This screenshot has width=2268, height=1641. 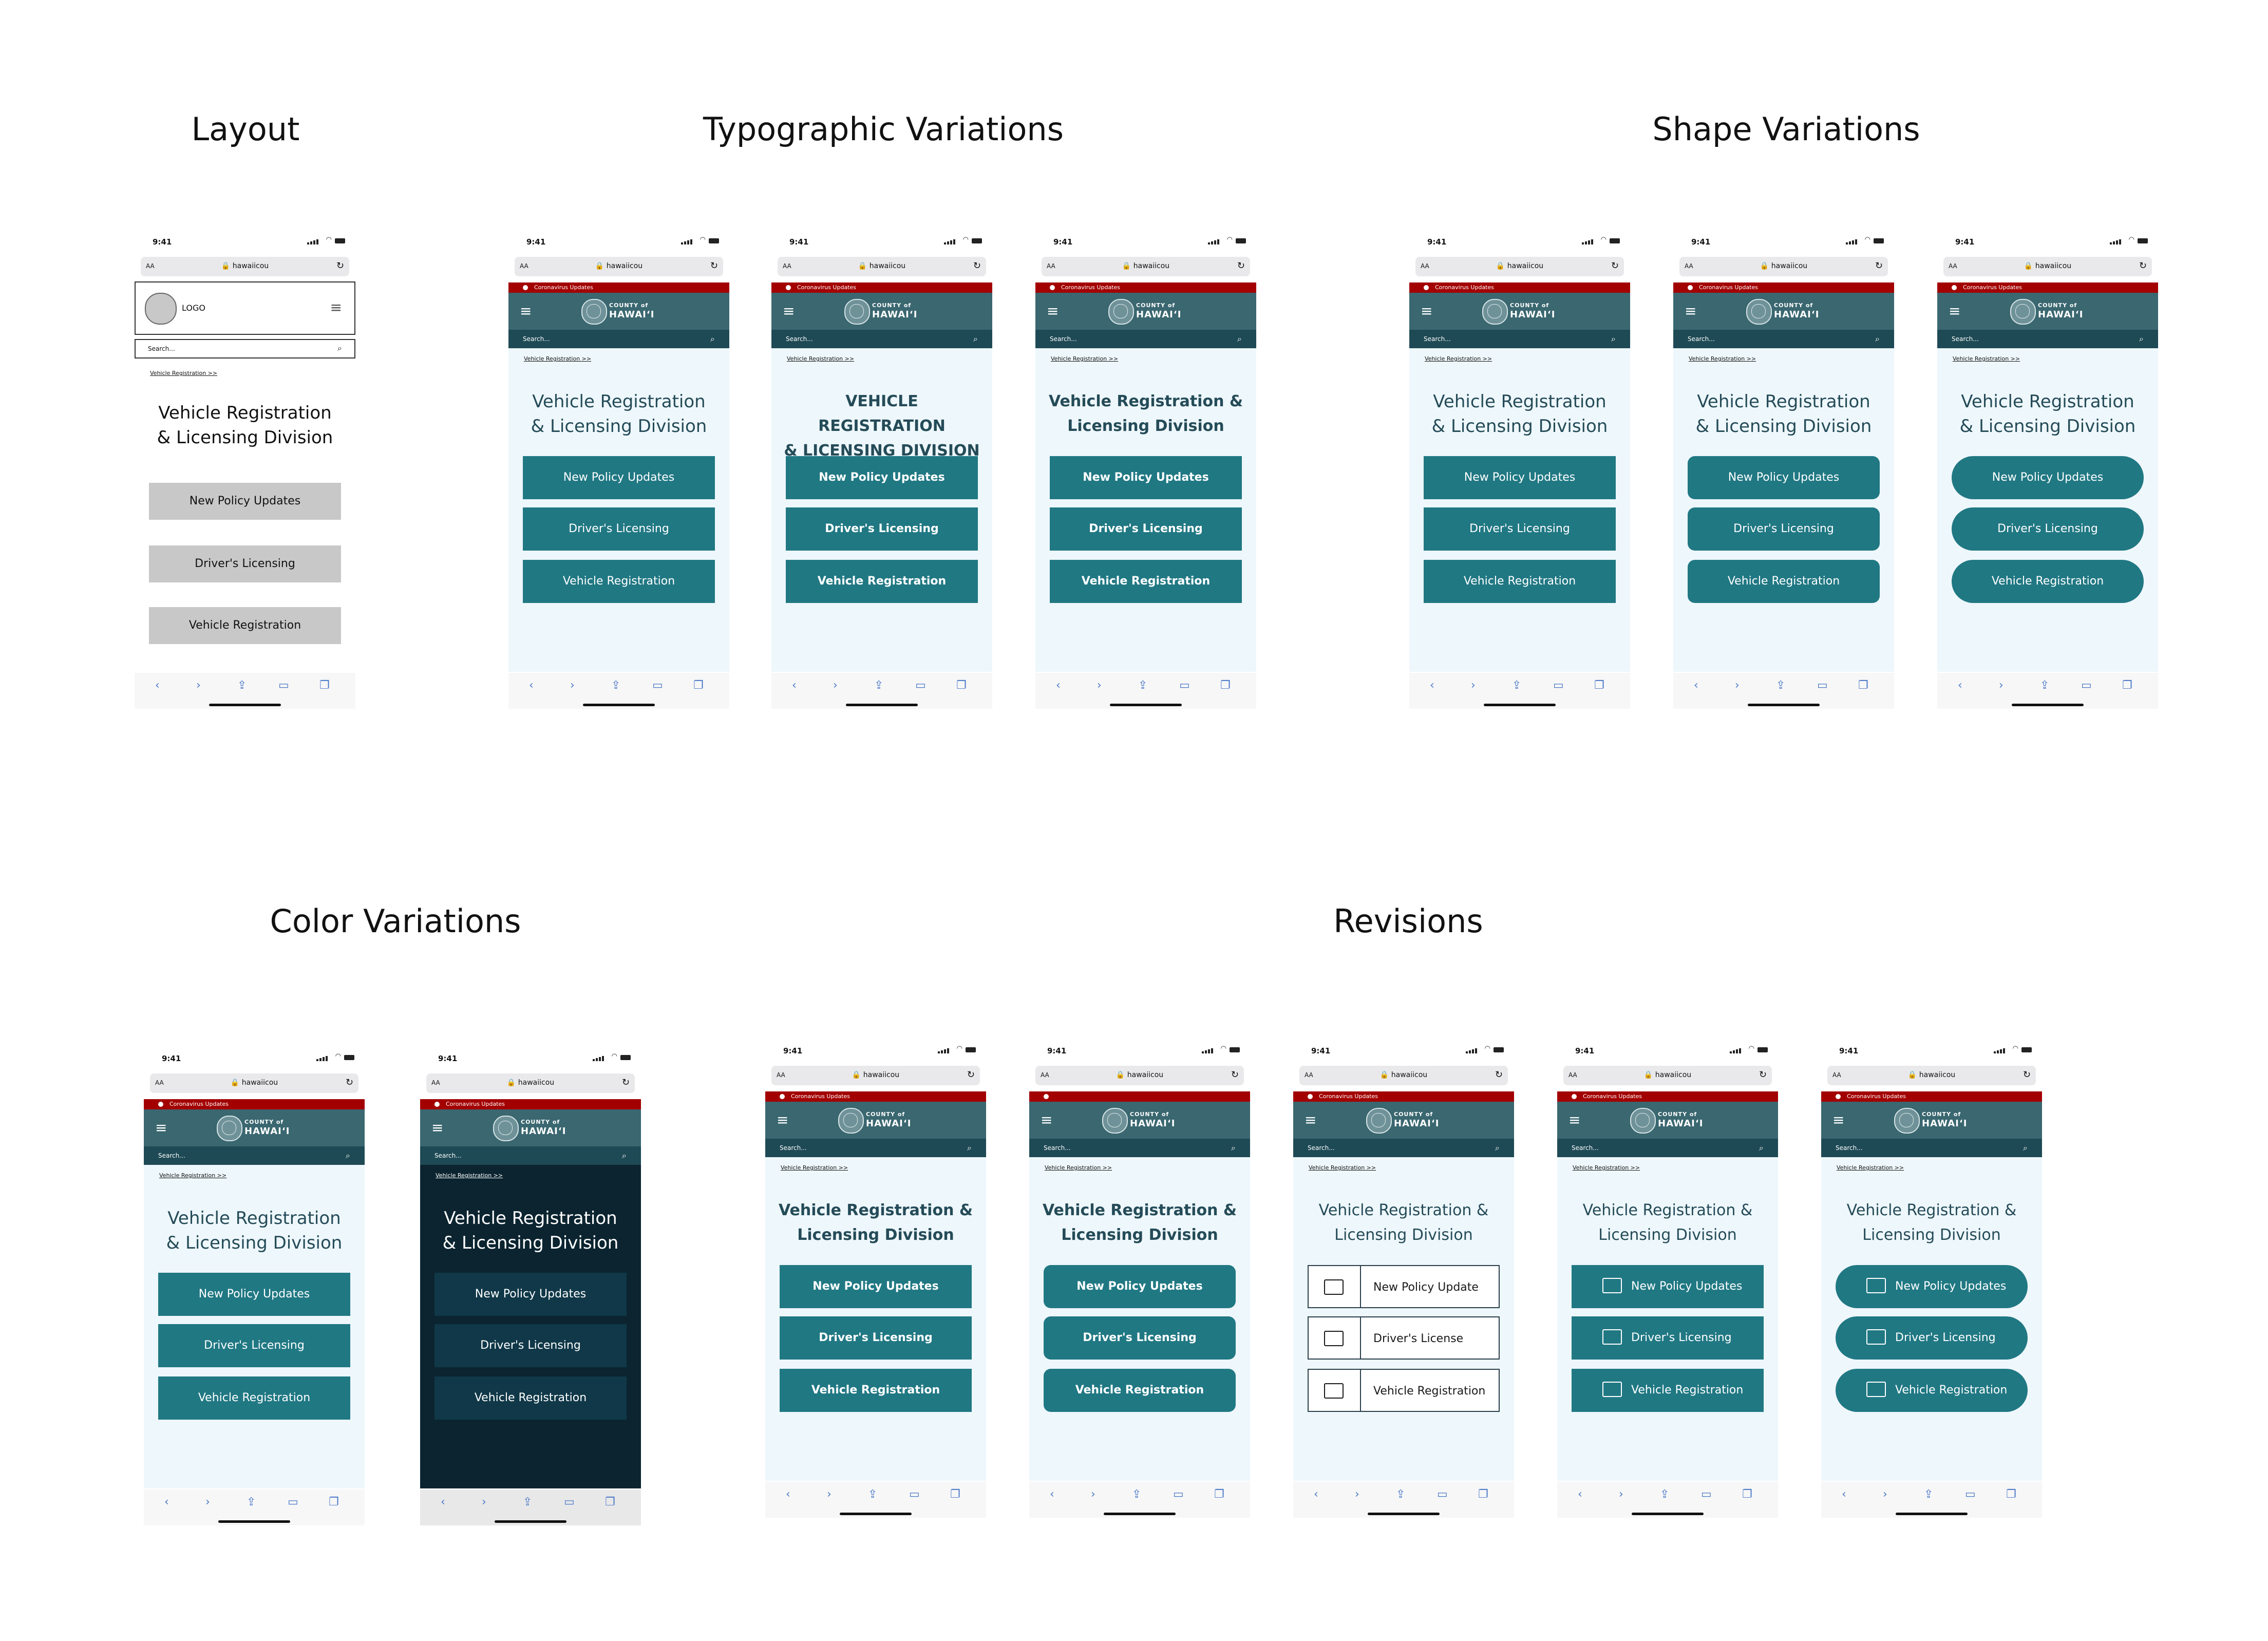 What do you see at coordinates (1139, 1096) in the screenshot?
I see `alert-banner` at bounding box center [1139, 1096].